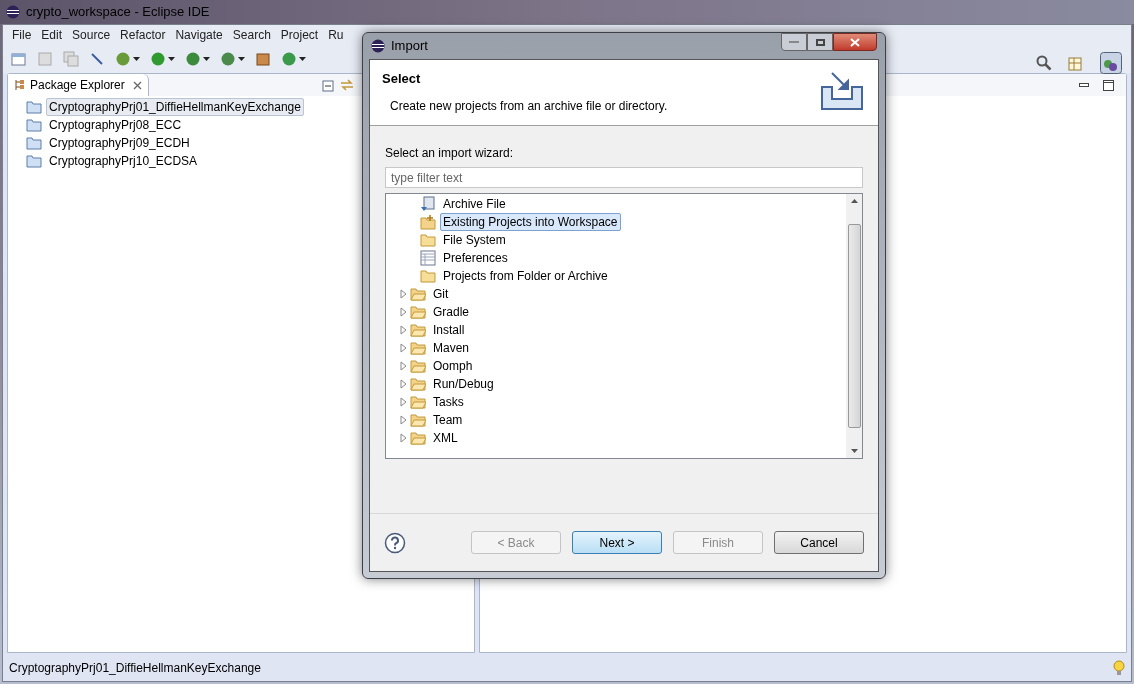  I want to click on minimize-icon, so click(1084, 85).